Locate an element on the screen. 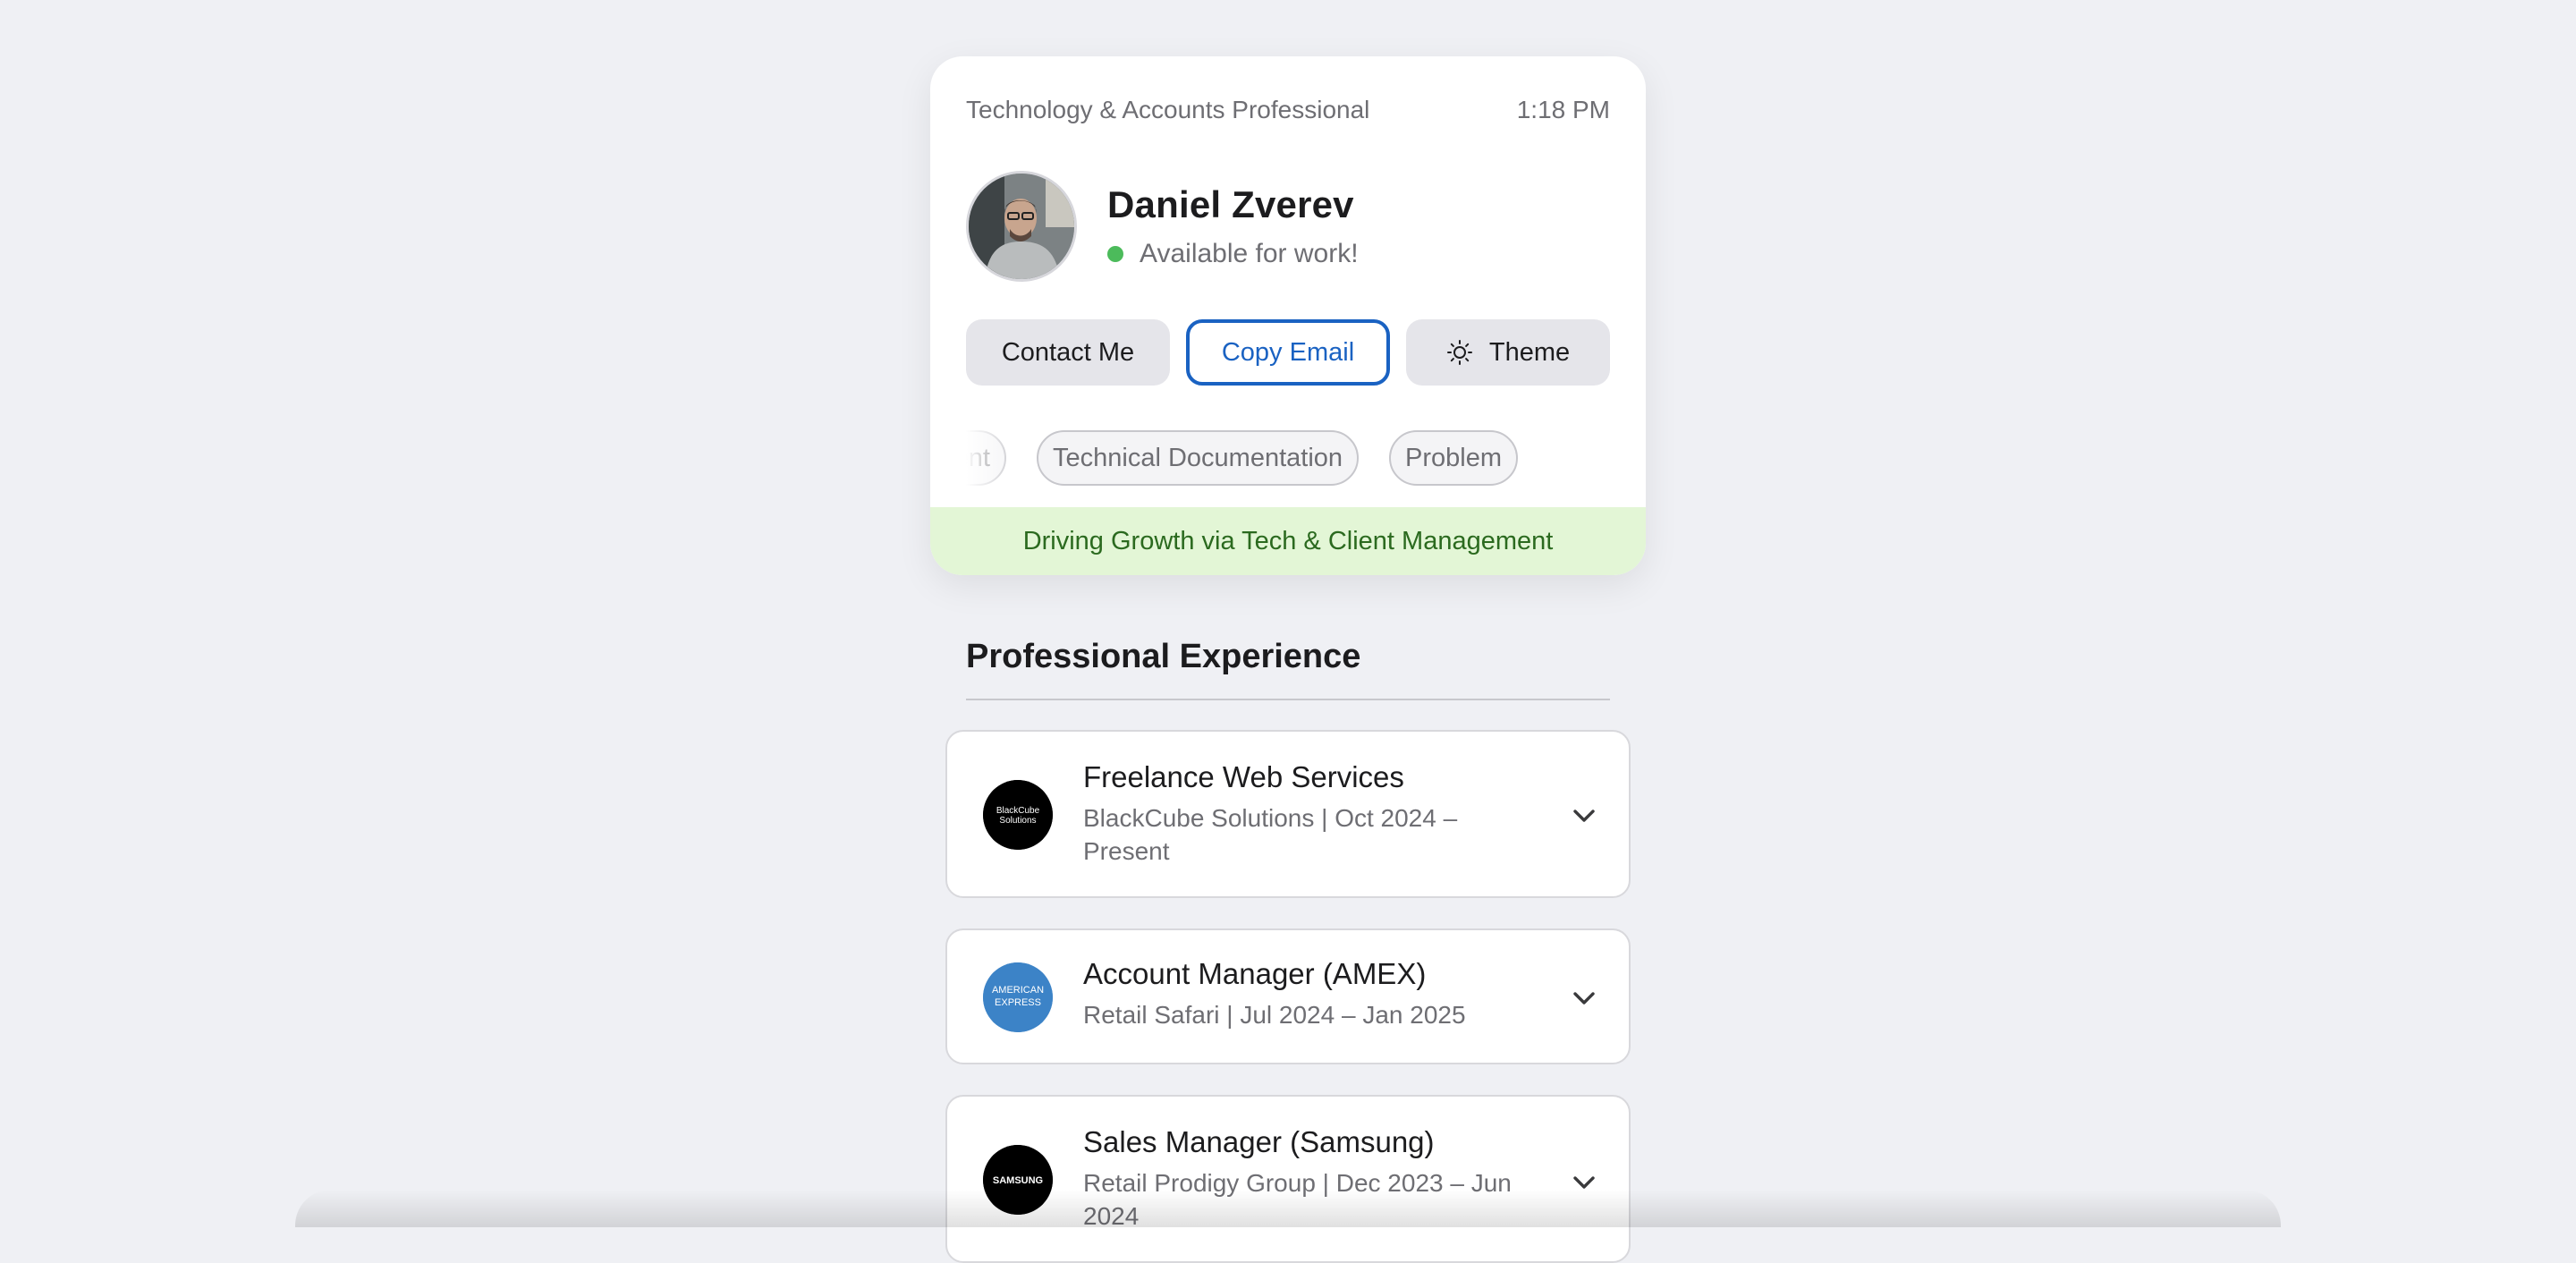  svg-text: BlackCube is located at coordinates (1018, 811).